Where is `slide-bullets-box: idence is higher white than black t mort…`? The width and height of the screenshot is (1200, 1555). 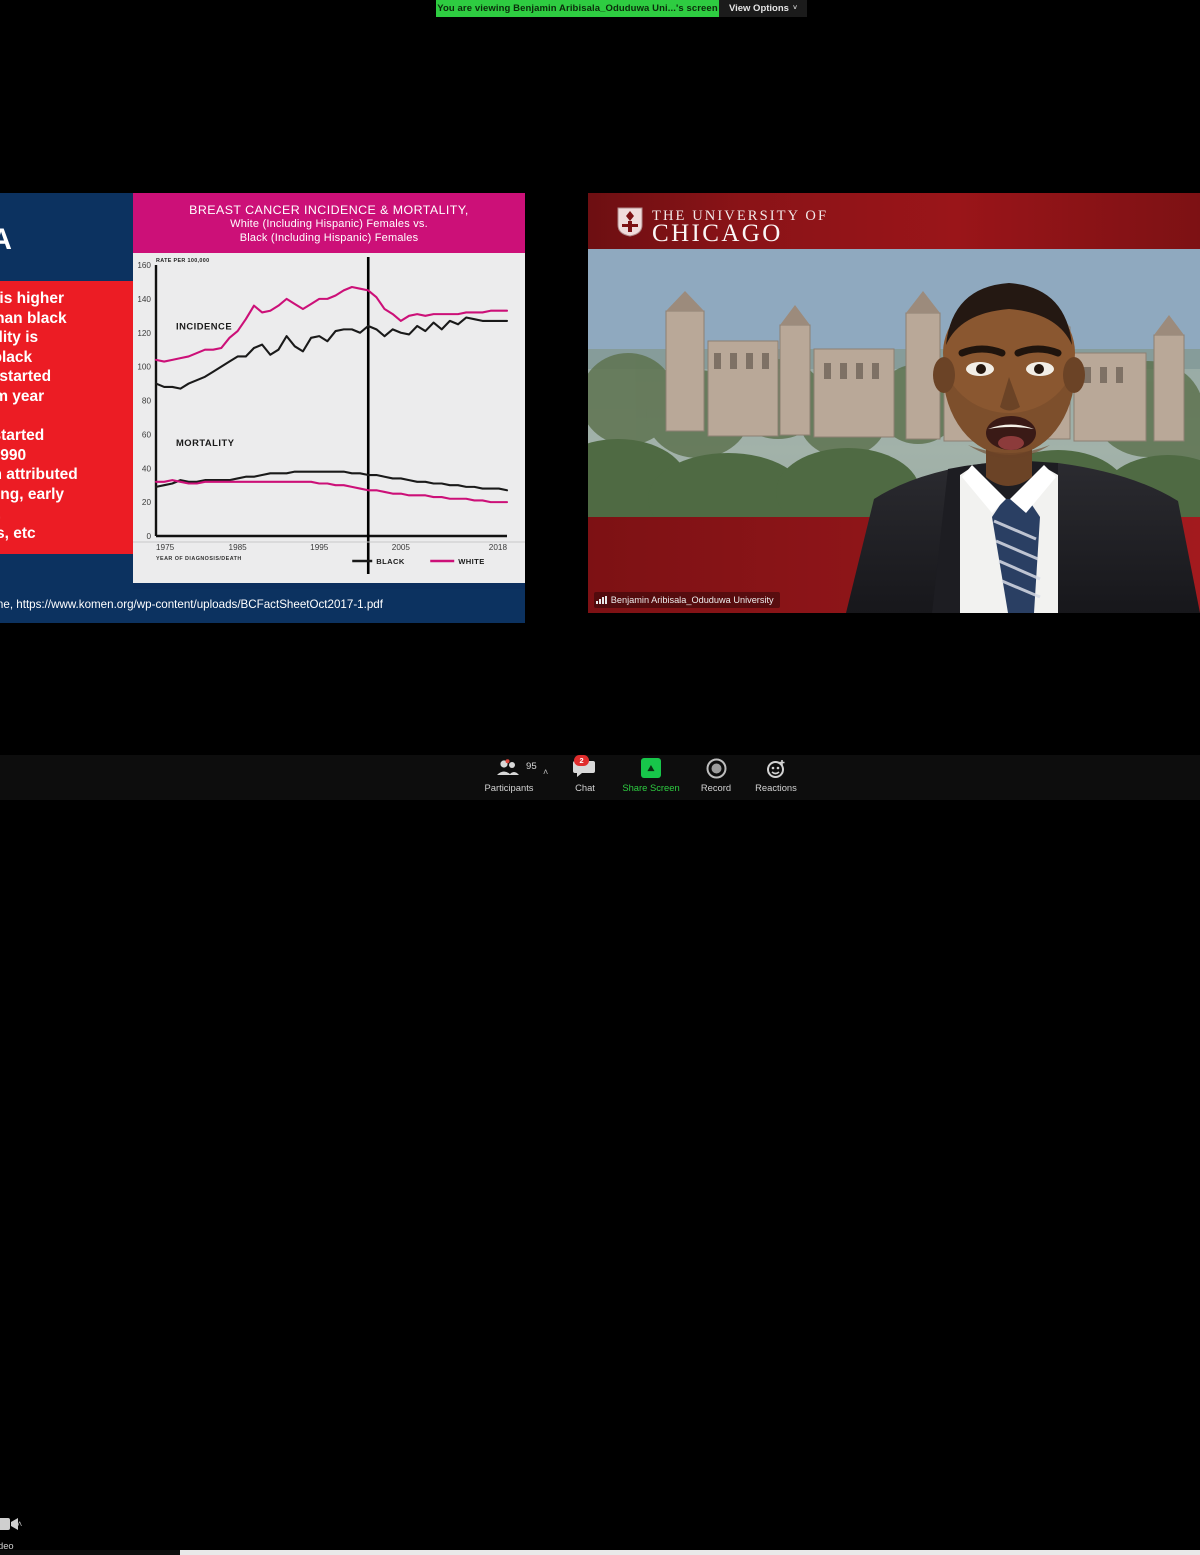
slide-bullets-box: idence is higher white than black t mort… is located at coordinates (72, 417).